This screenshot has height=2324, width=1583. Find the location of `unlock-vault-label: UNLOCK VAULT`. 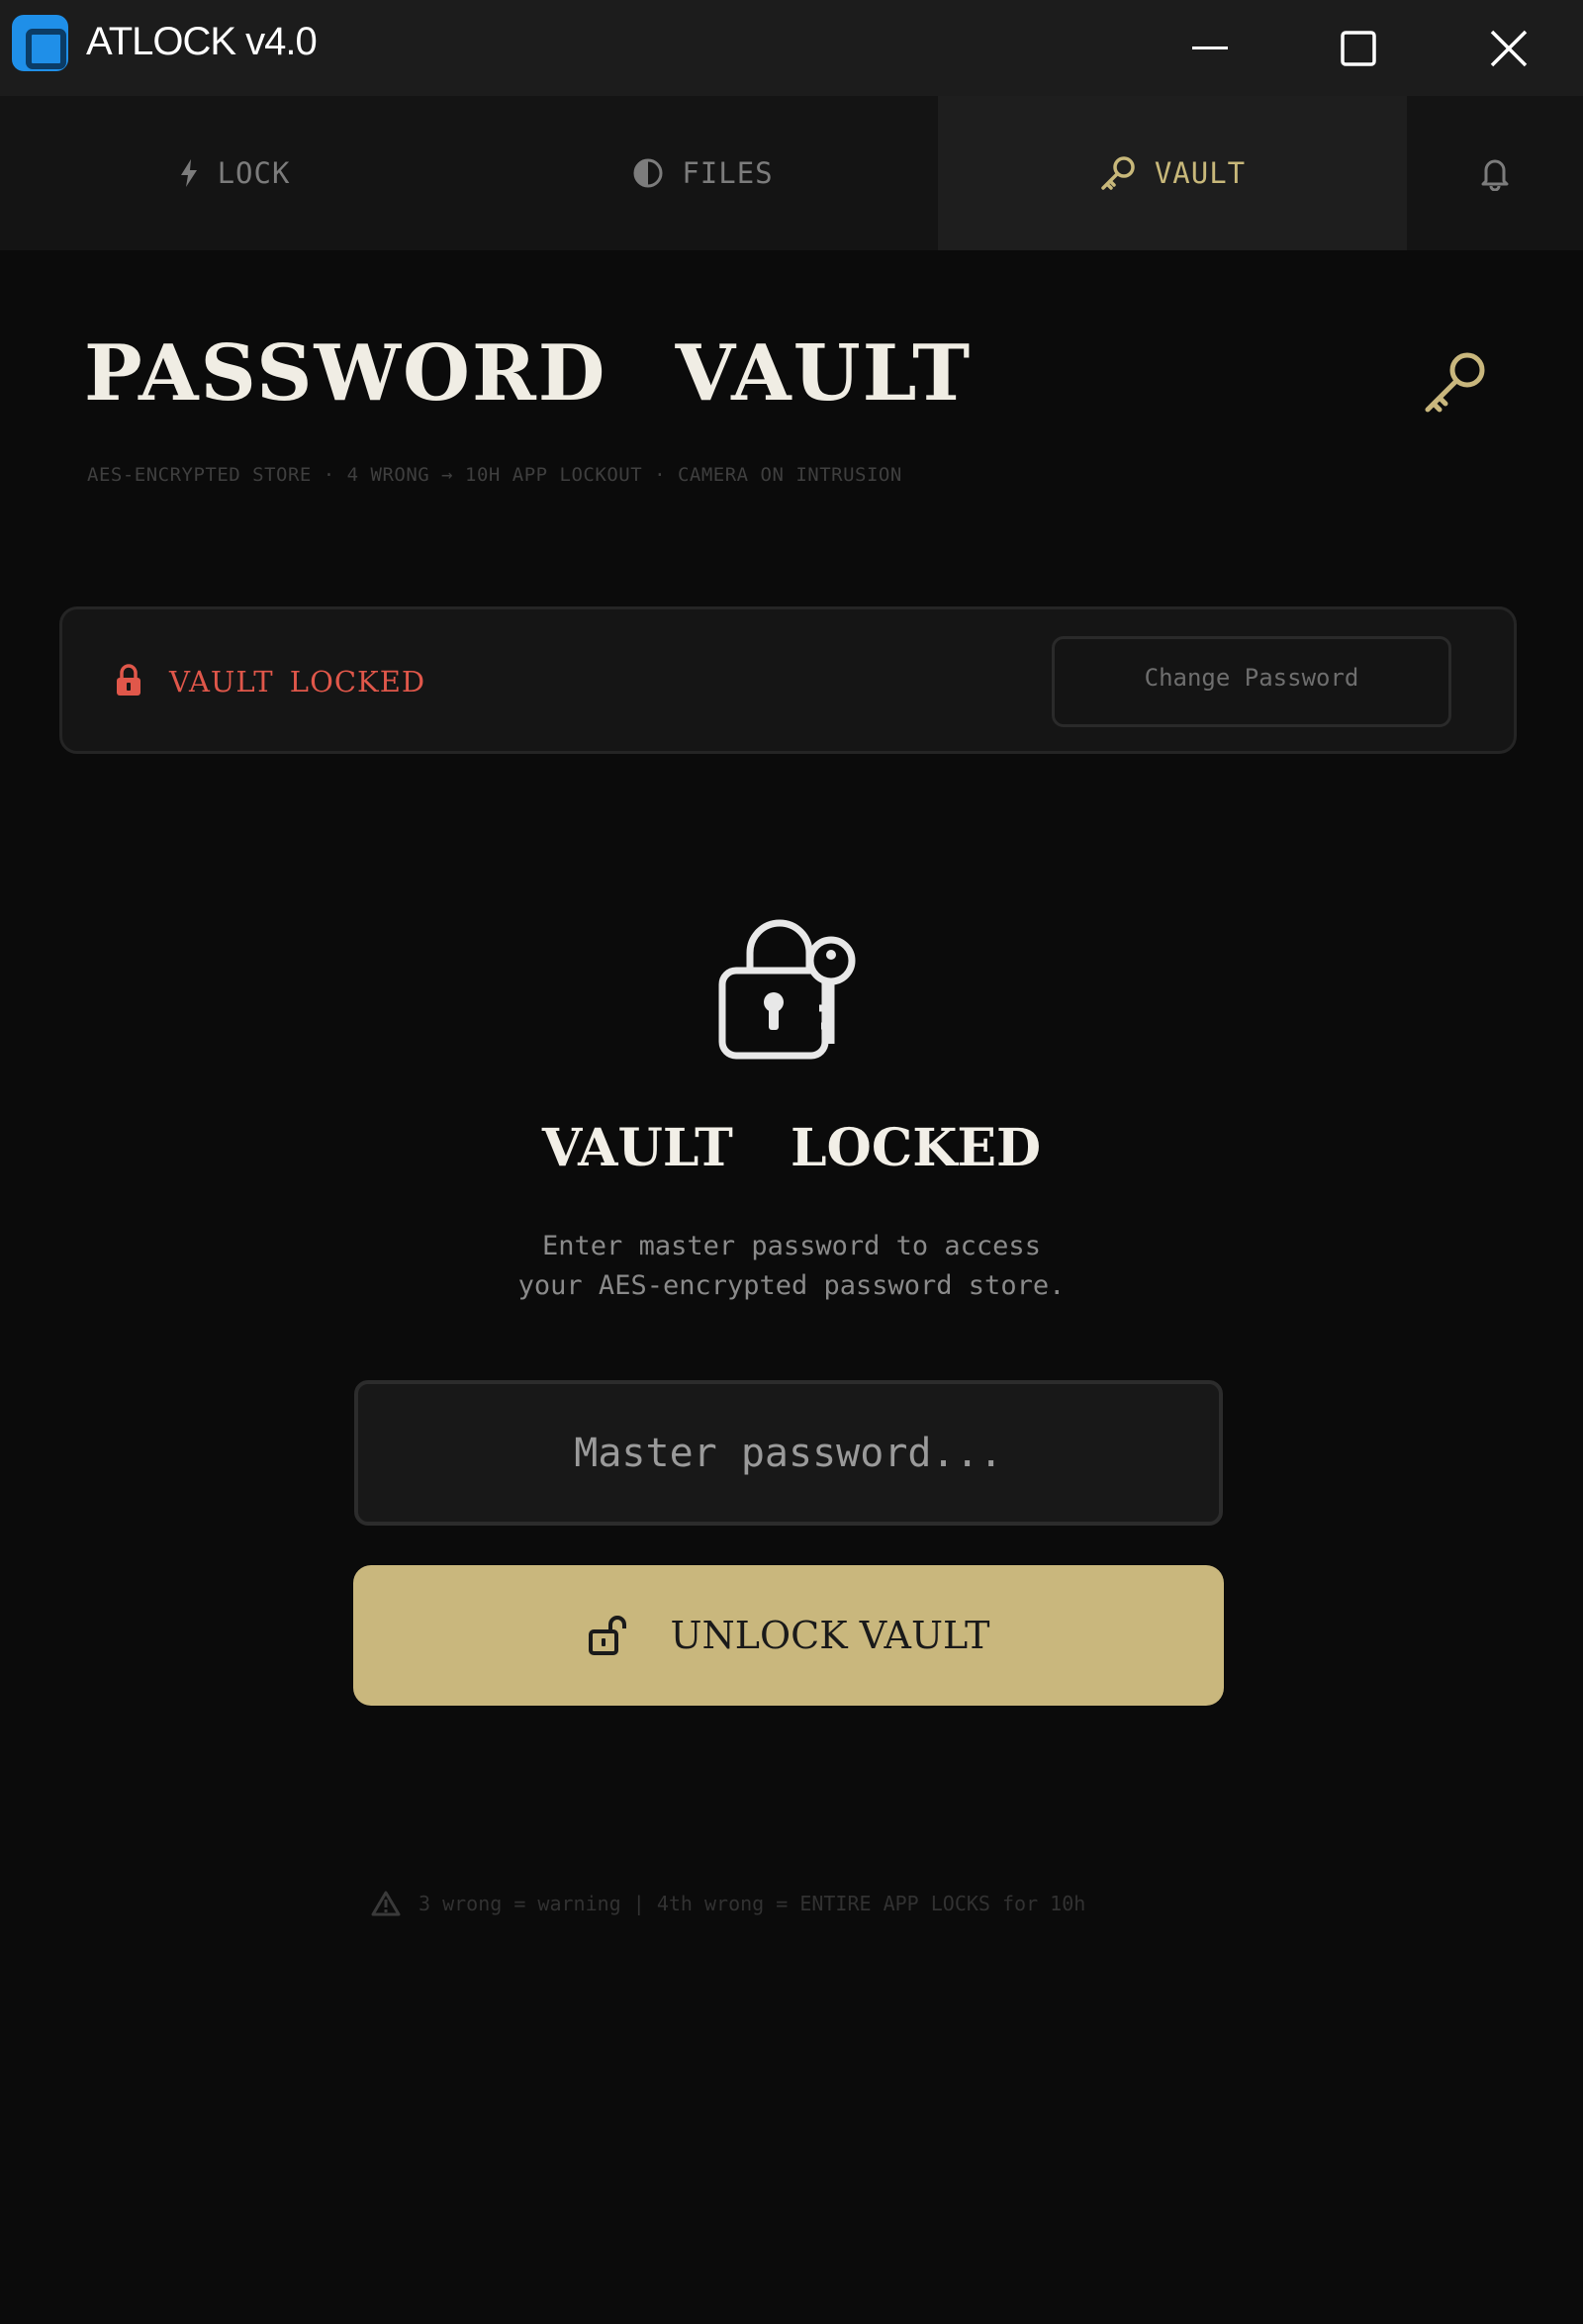

unlock-vault-label: UNLOCK VAULT is located at coordinates (830, 1635).